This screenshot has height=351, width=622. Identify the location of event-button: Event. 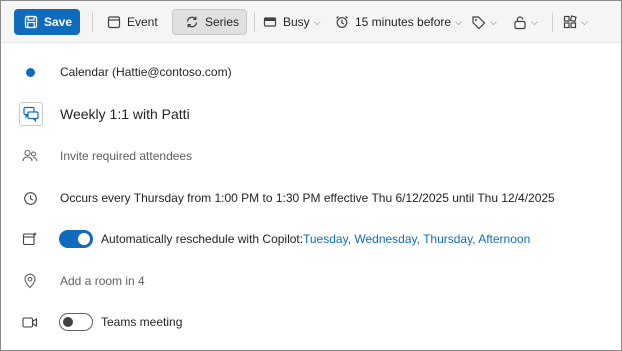
(132, 22).